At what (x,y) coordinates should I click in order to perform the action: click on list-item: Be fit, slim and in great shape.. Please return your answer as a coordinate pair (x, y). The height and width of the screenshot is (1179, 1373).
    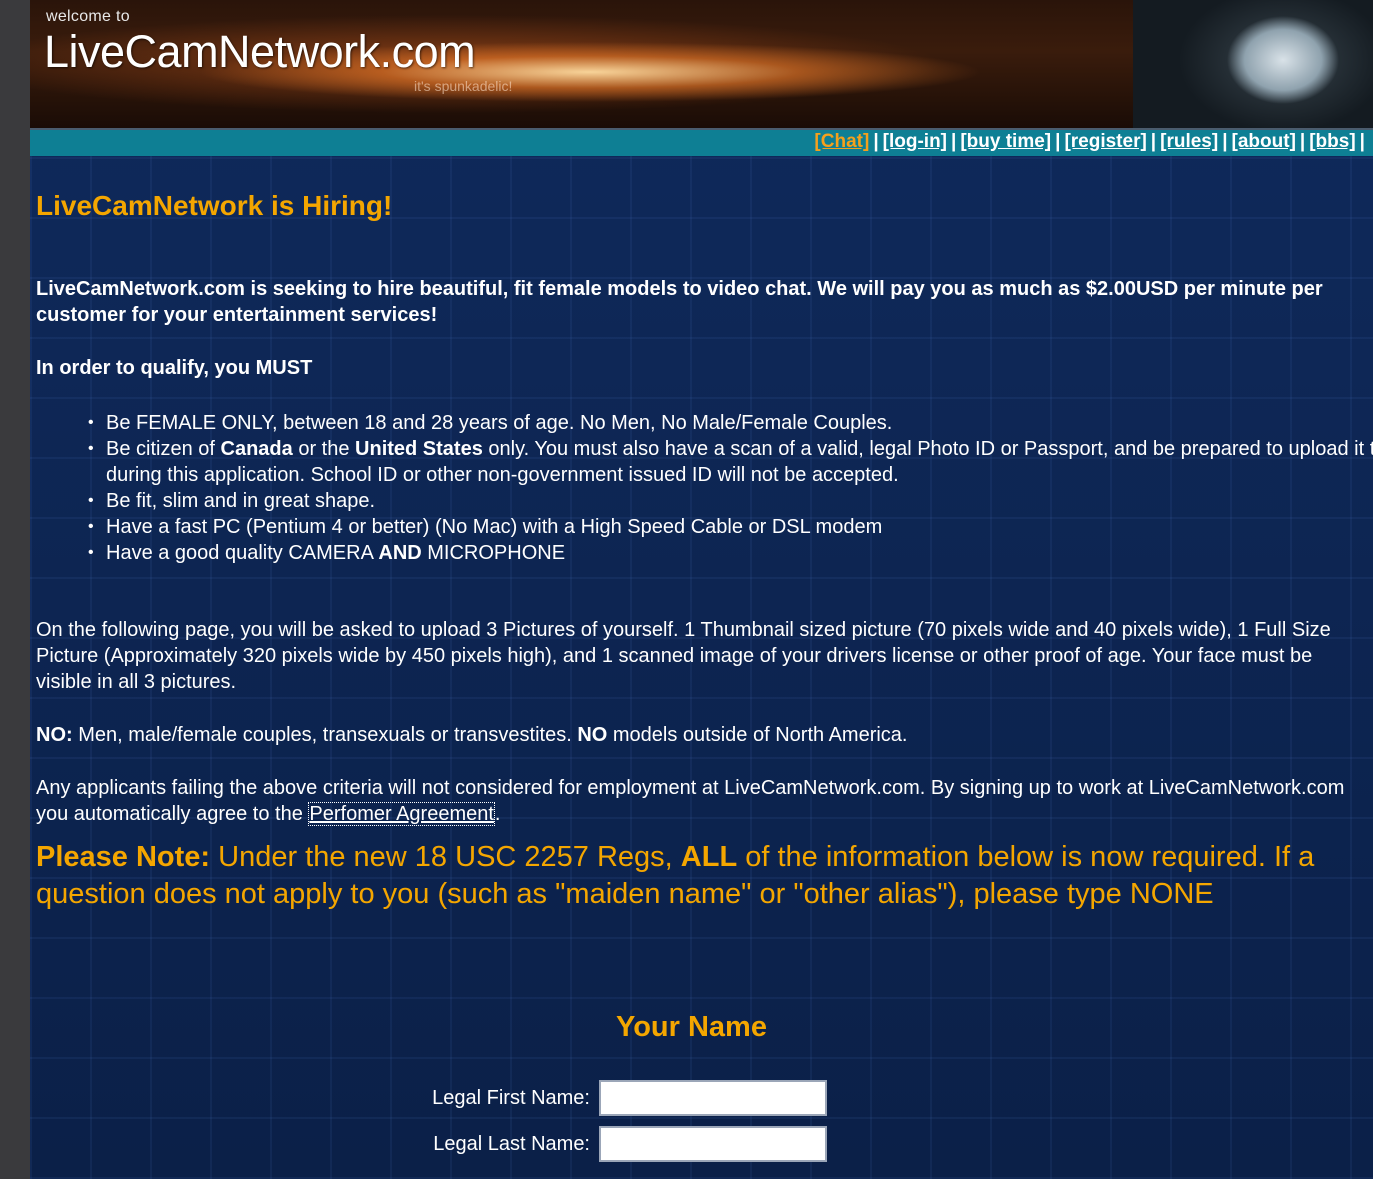
    Looking at the image, I should click on (730, 501).